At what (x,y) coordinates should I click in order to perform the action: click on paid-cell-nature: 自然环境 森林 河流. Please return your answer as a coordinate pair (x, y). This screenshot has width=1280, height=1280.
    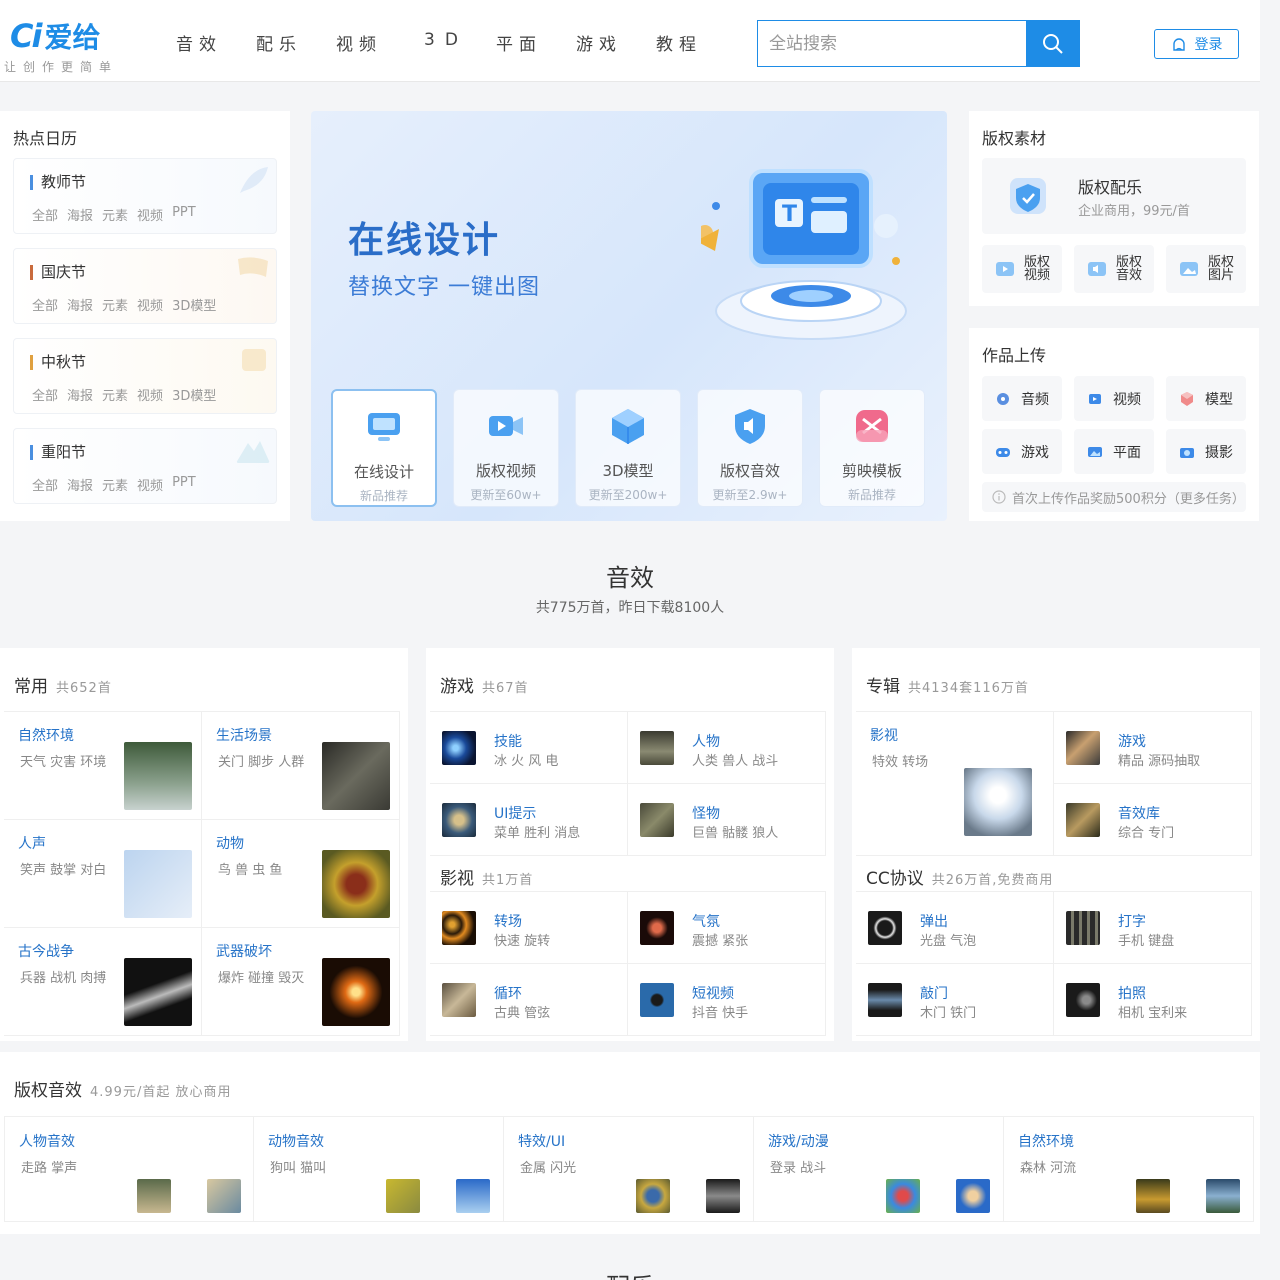
    Looking at the image, I should click on (1129, 1169).